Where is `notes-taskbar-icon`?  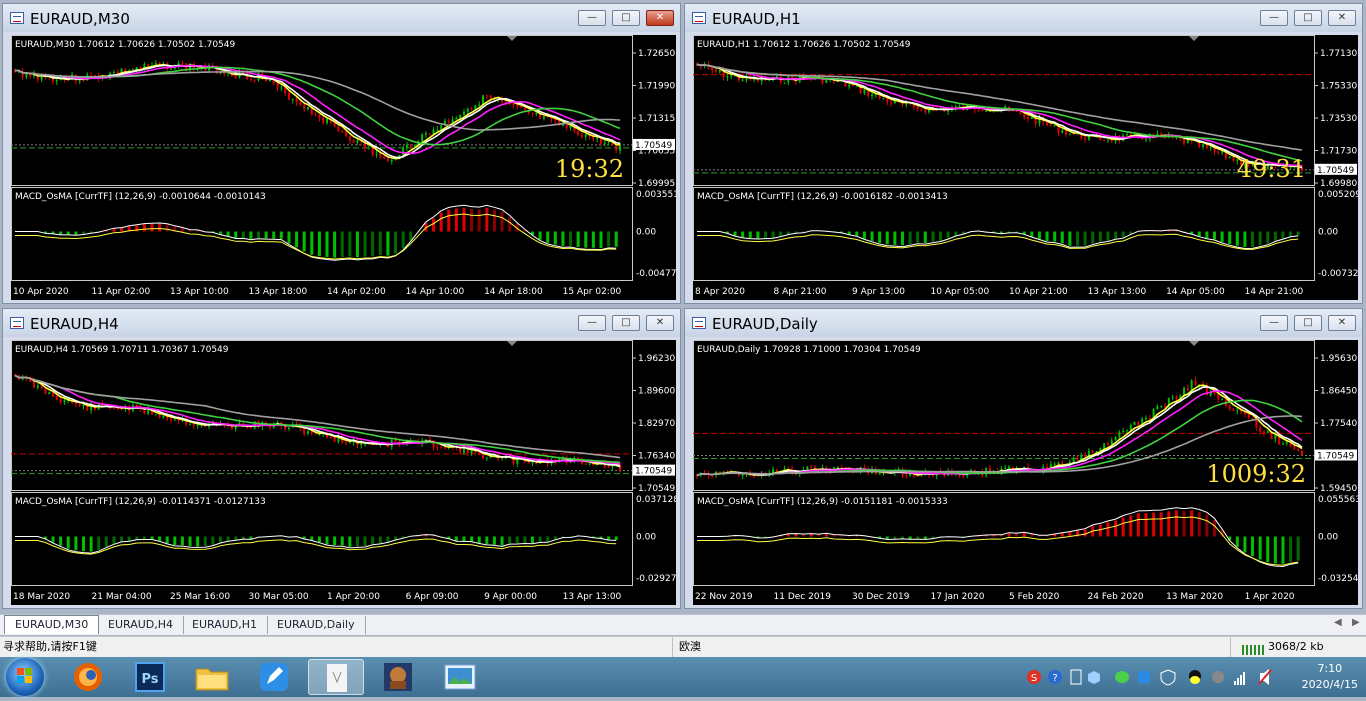
notes-taskbar-icon is located at coordinates (274, 677).